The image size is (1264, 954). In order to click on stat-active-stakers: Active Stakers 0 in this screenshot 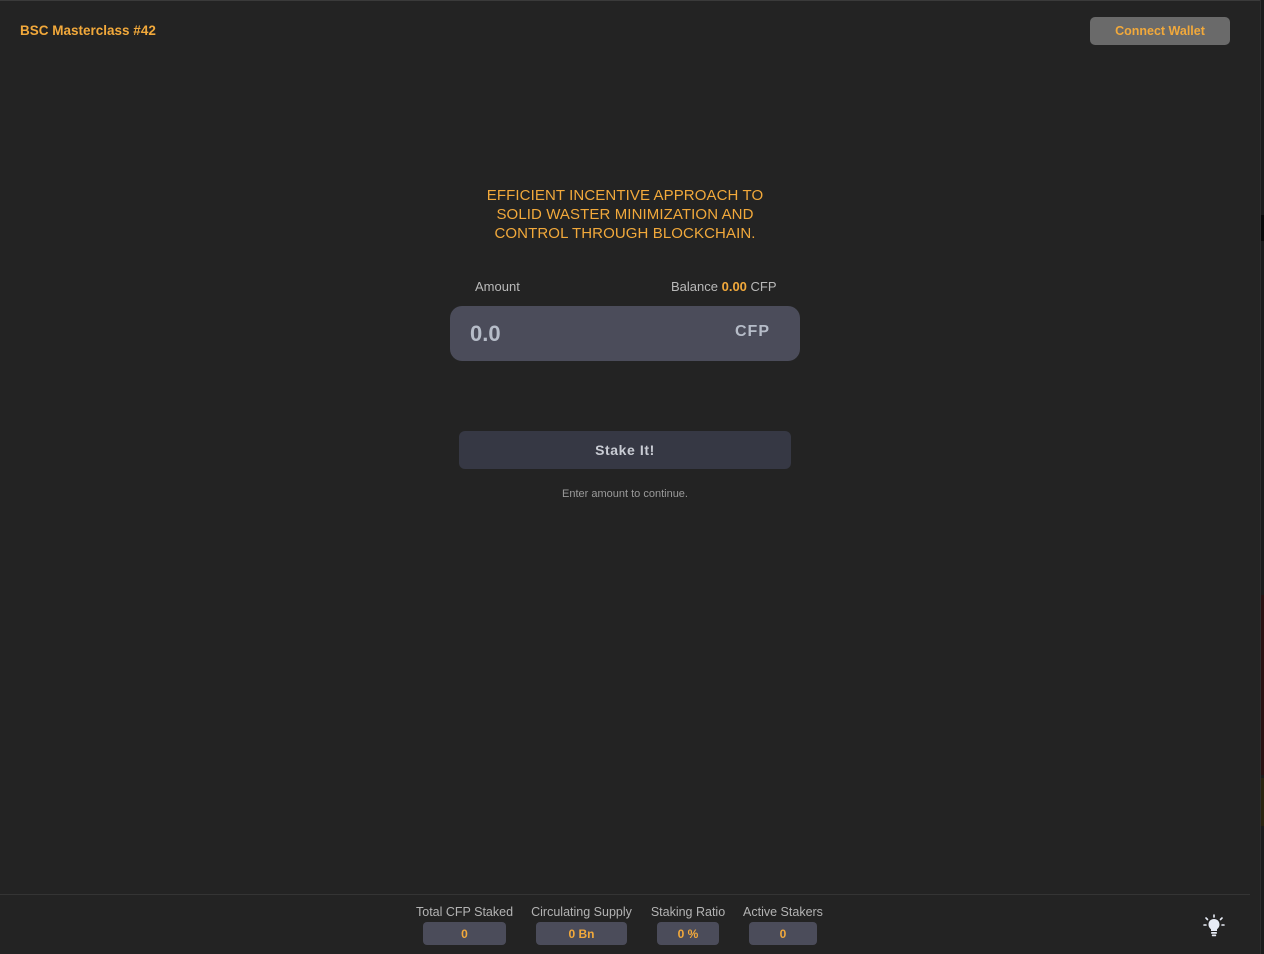, I will do `click(783, 925)`.